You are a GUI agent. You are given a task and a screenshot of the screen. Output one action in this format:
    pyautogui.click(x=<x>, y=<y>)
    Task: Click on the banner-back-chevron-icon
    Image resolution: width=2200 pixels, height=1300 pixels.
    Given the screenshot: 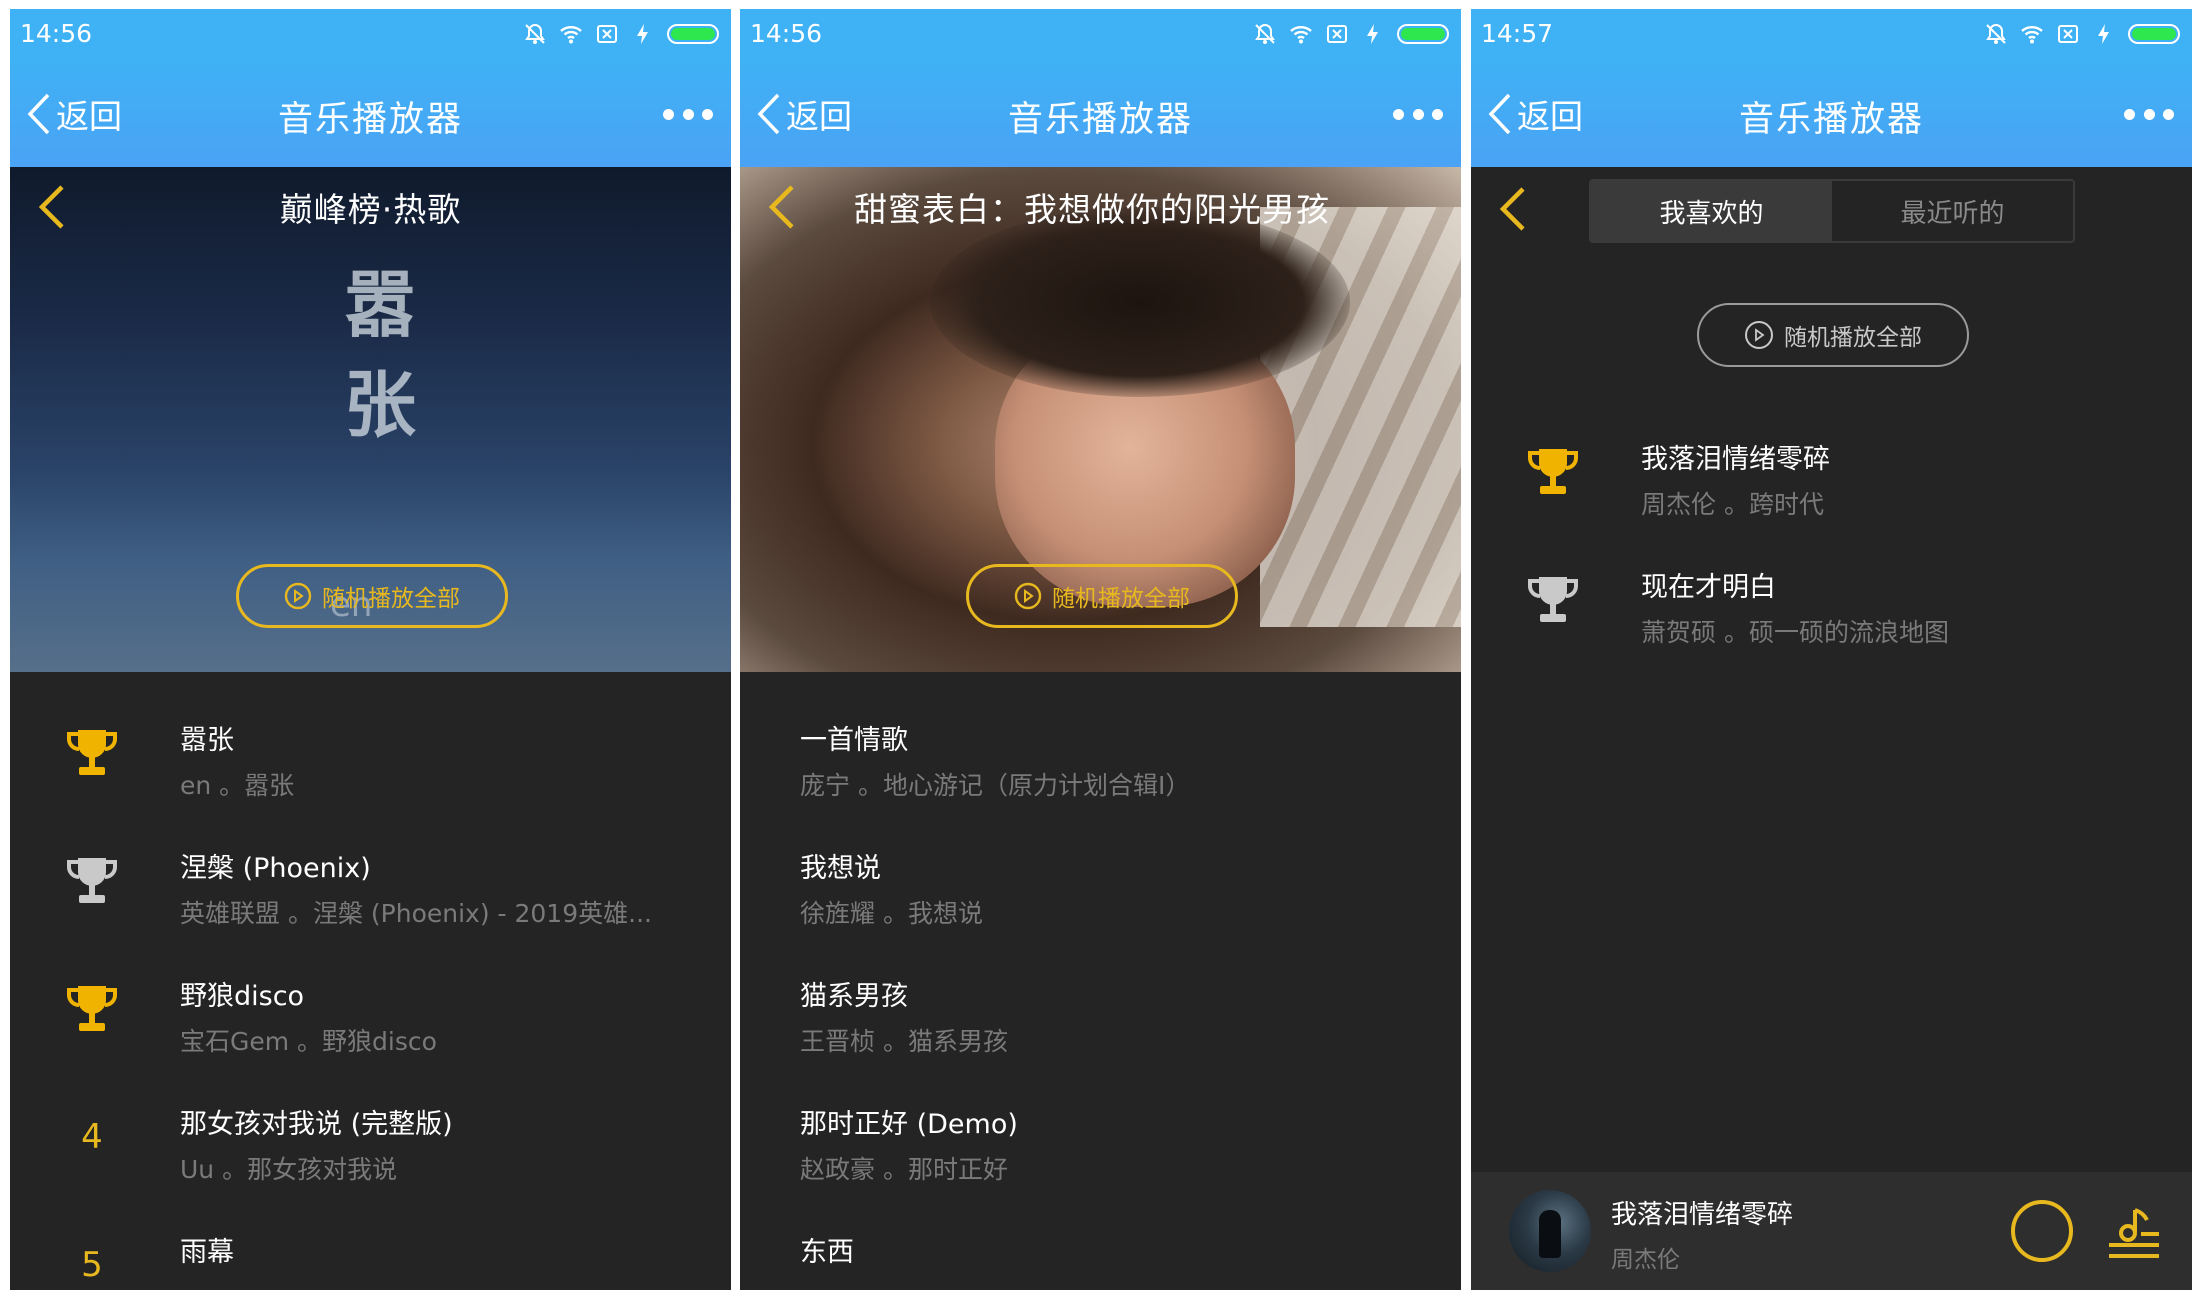 What is the action you would take?
    pyautogui.click(x=782, y=207)
    